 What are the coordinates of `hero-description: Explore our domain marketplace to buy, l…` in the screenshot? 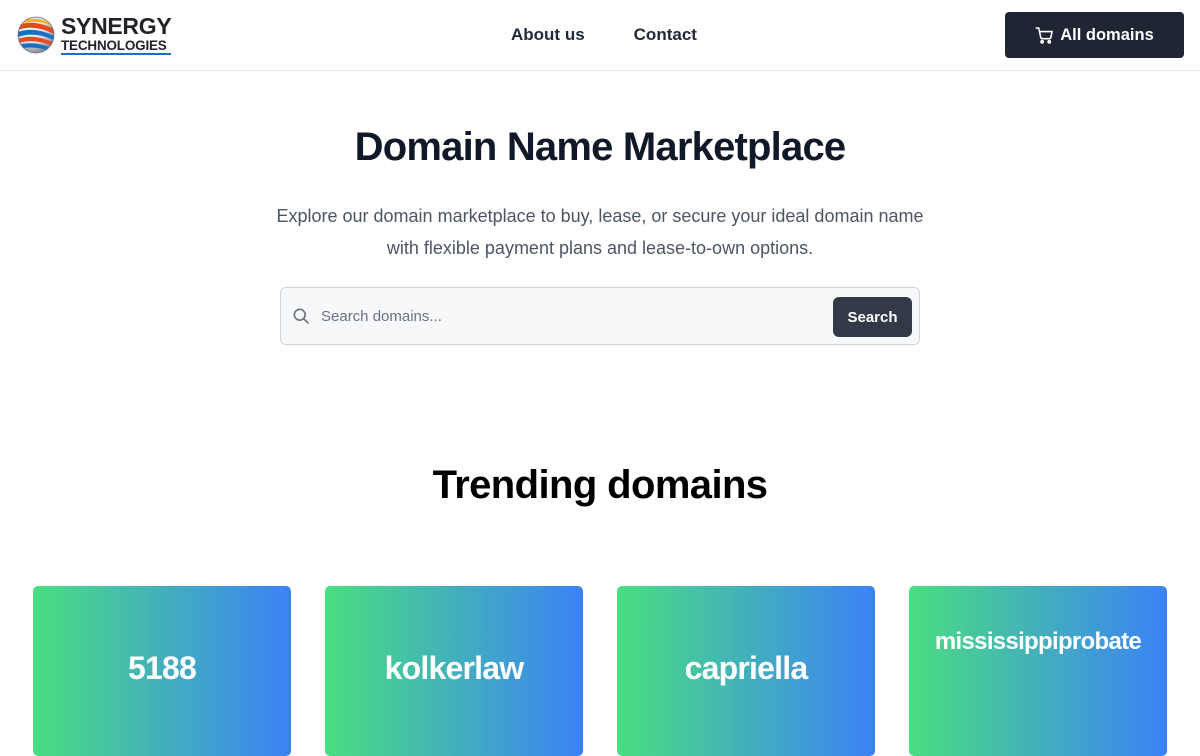 It's located at (600, 232).